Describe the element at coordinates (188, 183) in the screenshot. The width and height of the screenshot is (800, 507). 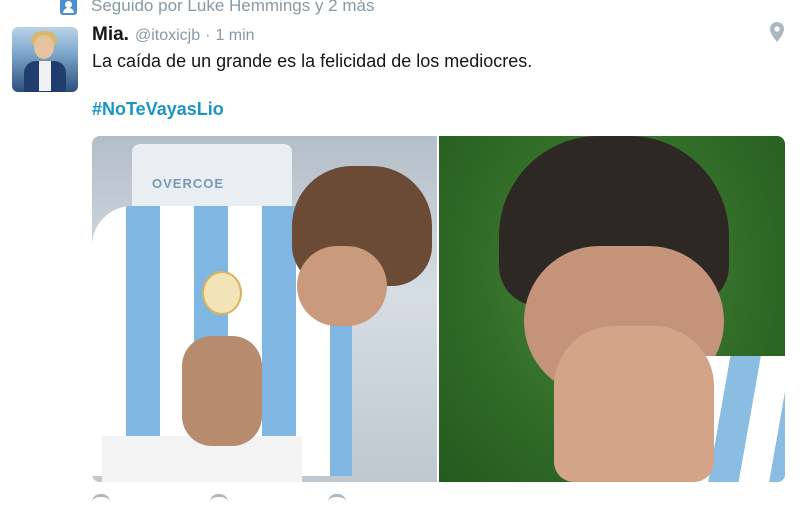
I see `seat-label: OVERCOE` at that location.